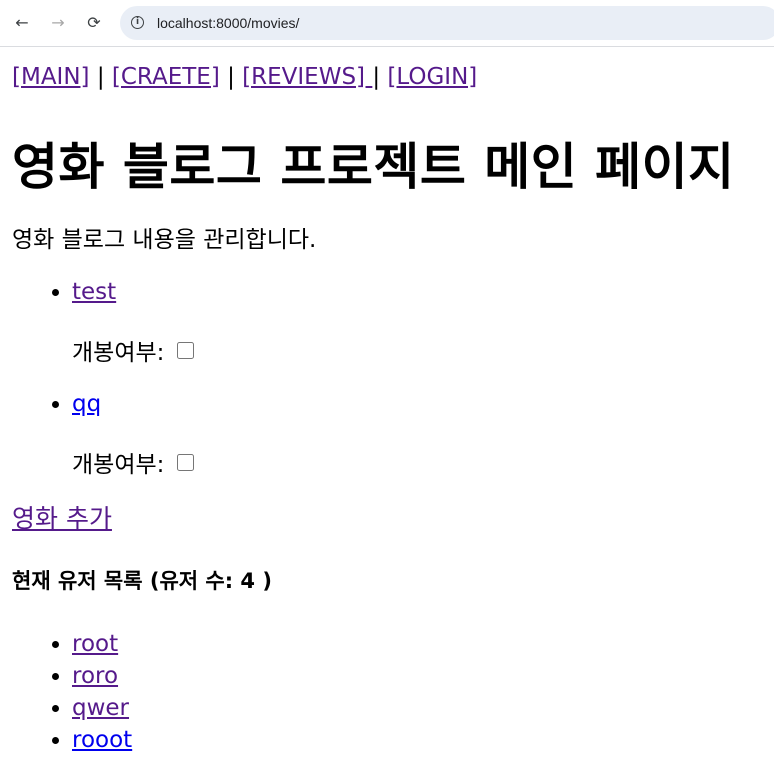 Image resolution: width=774 pixels, height=777 pixels. I want to click on movie-title-link: test, so click(133, 294).